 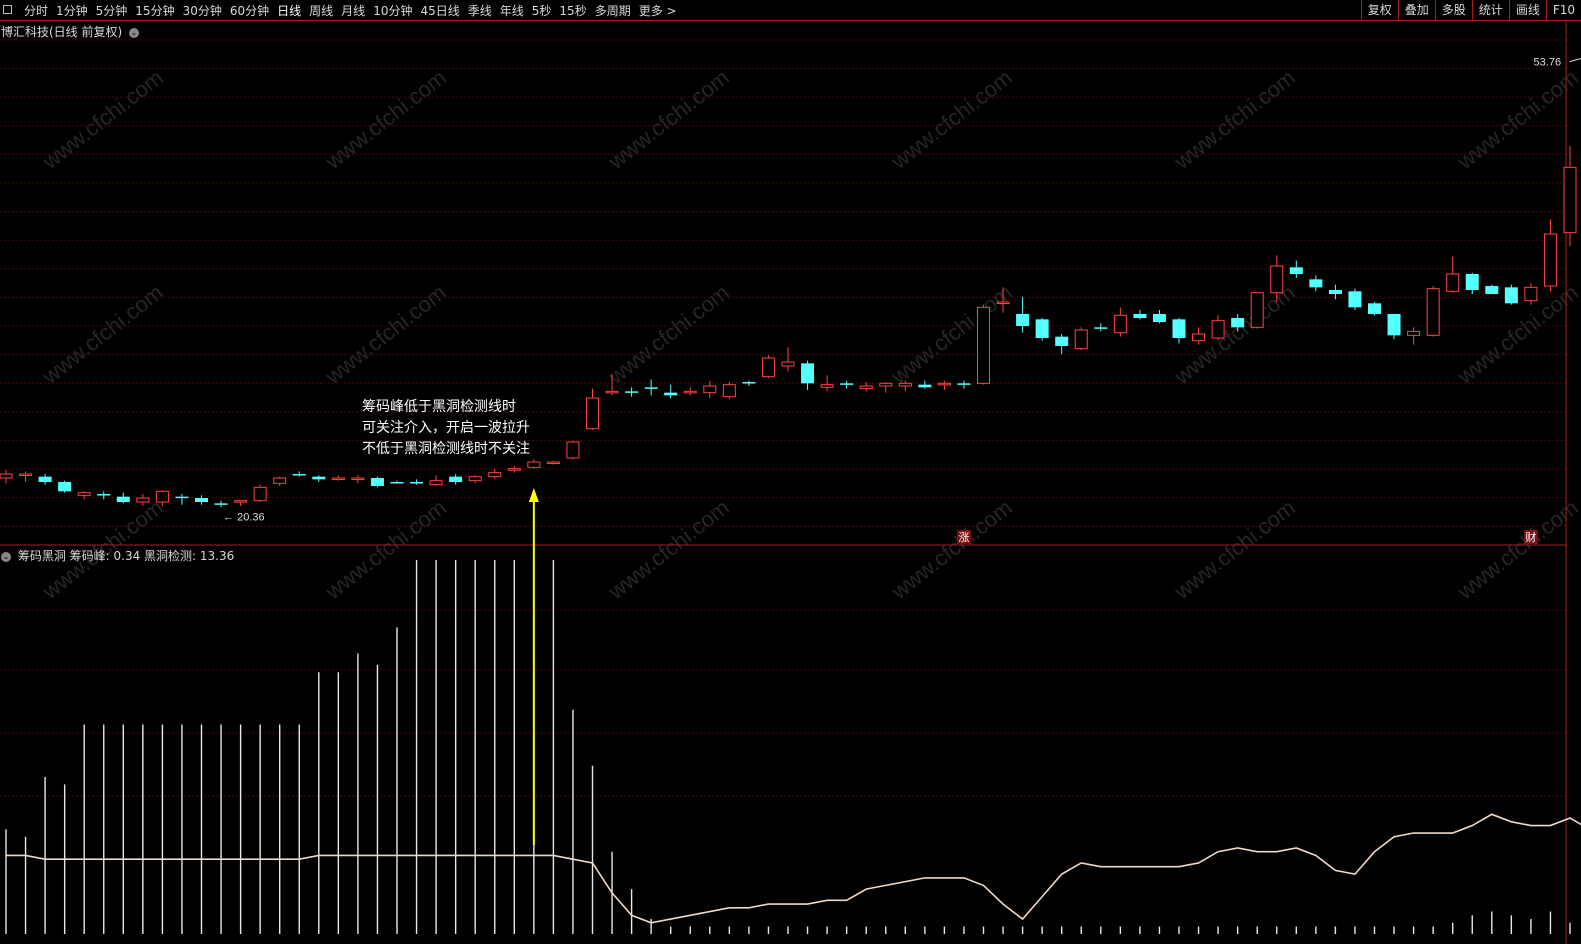 I want to click on max-pointer, so click(x=1575, y=60).